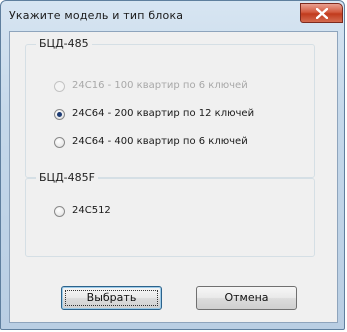 This screenshot has width=347, height=332. Describe the element at coordinates (67, 177) in the screenshot. I see `group-bcd-485f-legend: БЦД-485F` at that location.